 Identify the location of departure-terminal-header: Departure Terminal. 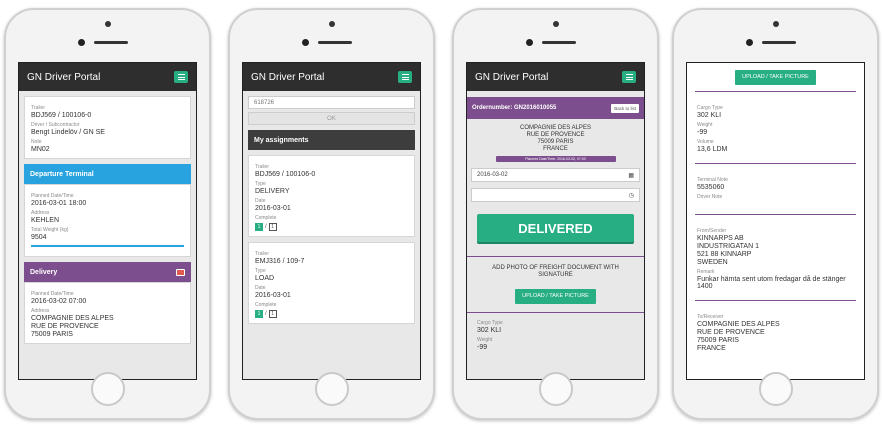
(107, 174).